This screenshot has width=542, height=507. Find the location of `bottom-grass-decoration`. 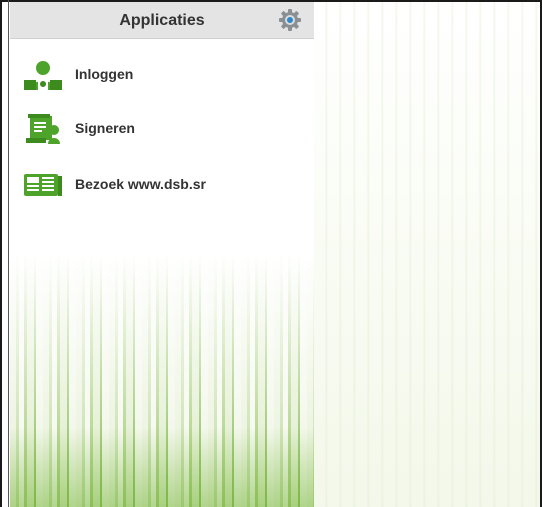

bottom-grass-decoration is located at coordinates (162, 467).